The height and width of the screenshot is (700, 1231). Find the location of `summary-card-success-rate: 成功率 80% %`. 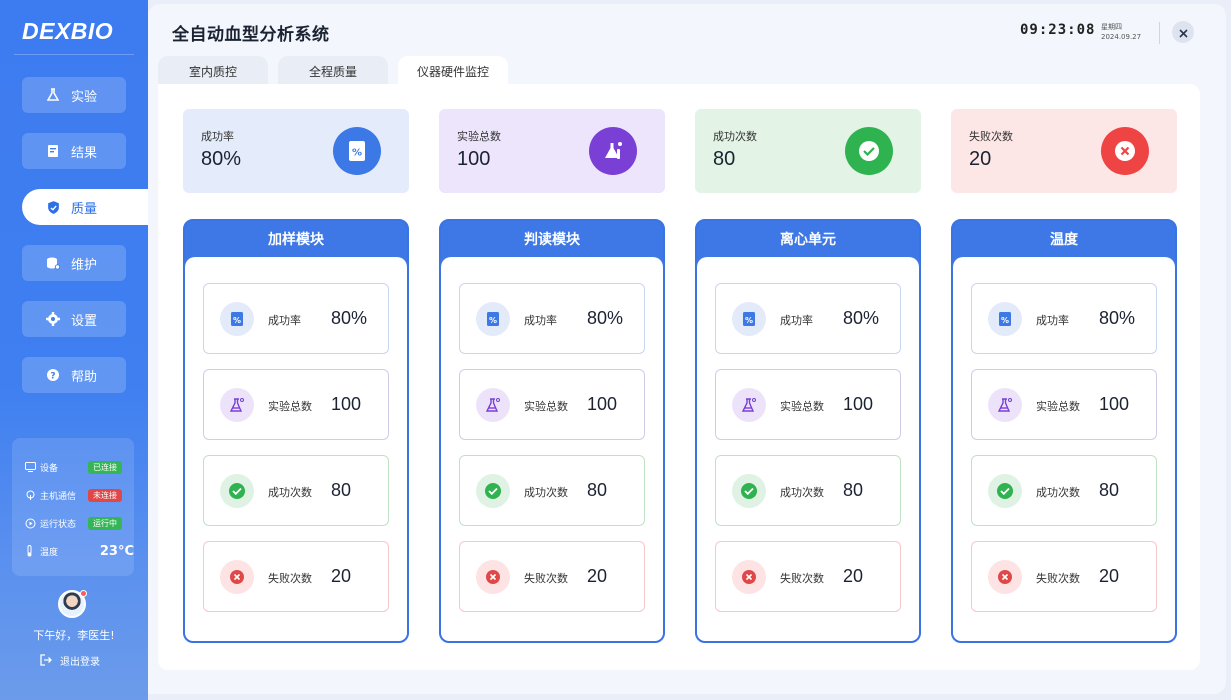

summary-card-success-rate: 成功率 80% % is located at coordinates (296, 151).